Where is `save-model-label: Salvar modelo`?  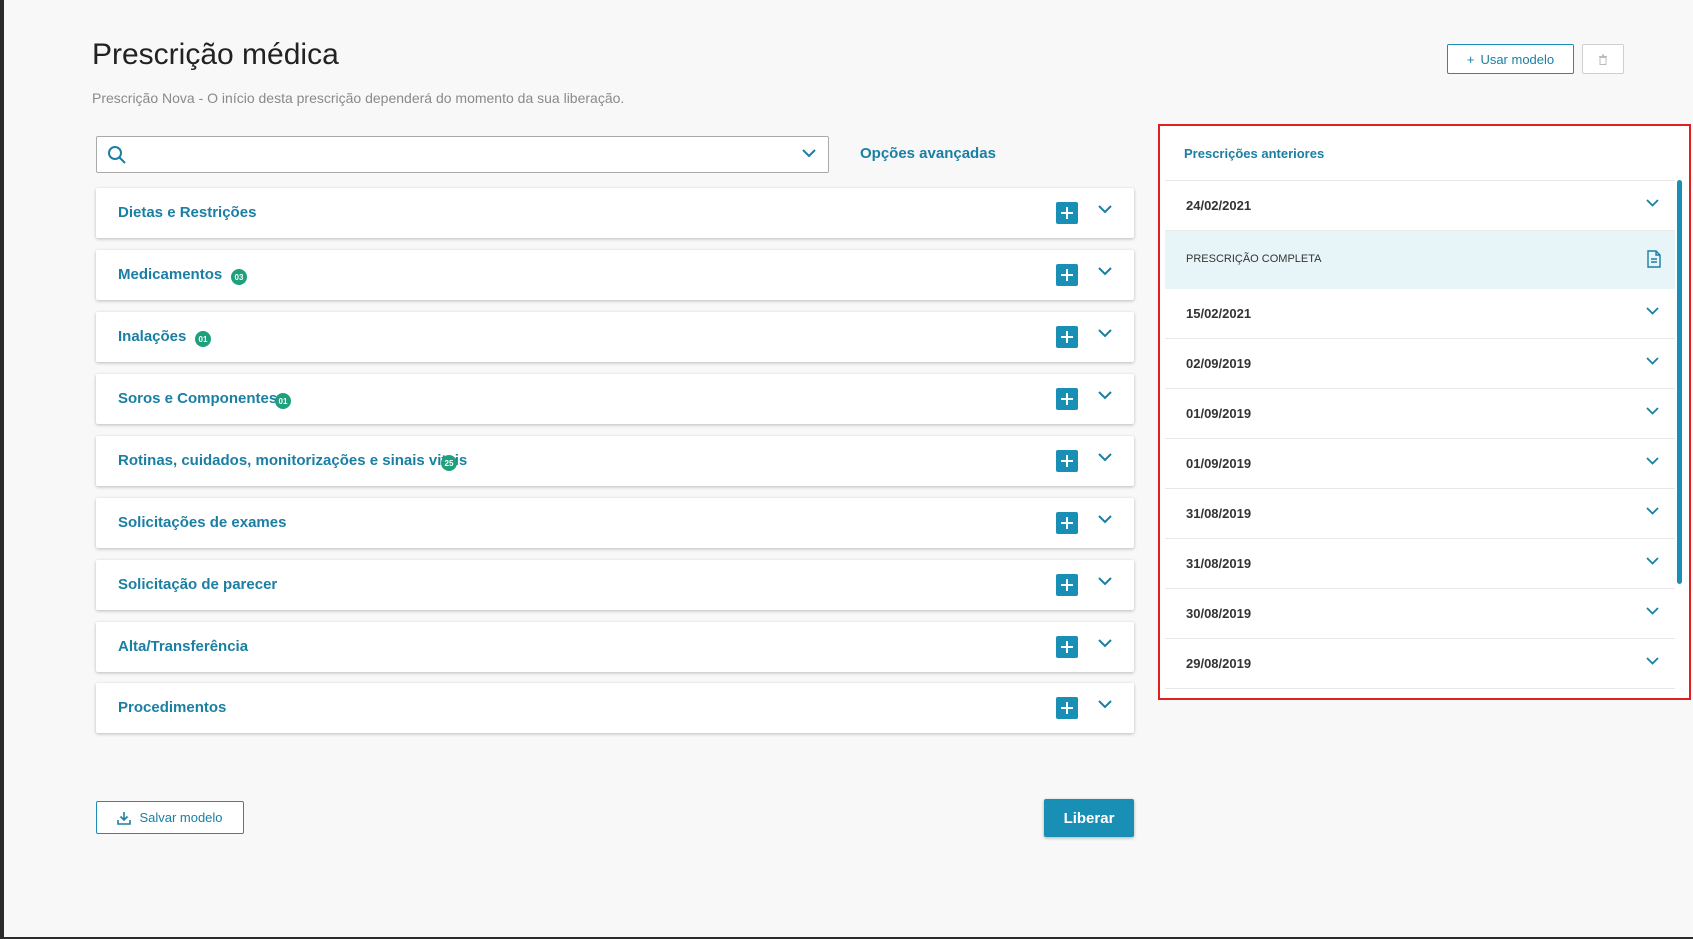 save-model-label: Salvar modelo is located at coordinates (181, 817).